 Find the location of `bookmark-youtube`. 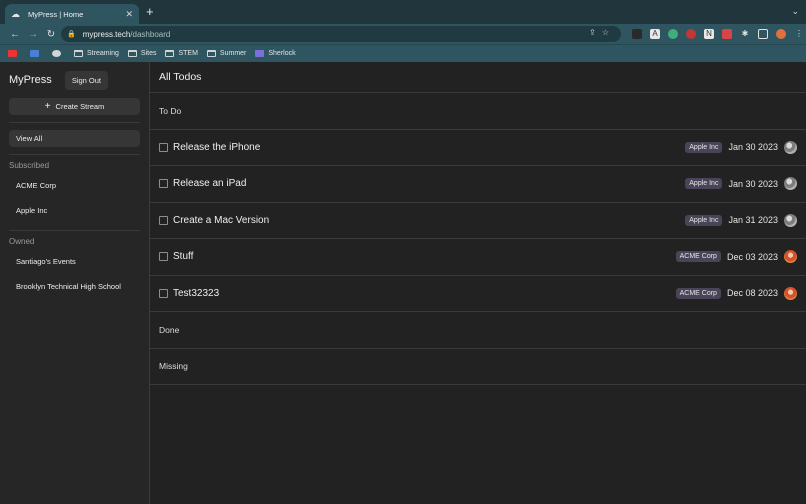

bookmark-youtube is located at coordinates (14, 53).